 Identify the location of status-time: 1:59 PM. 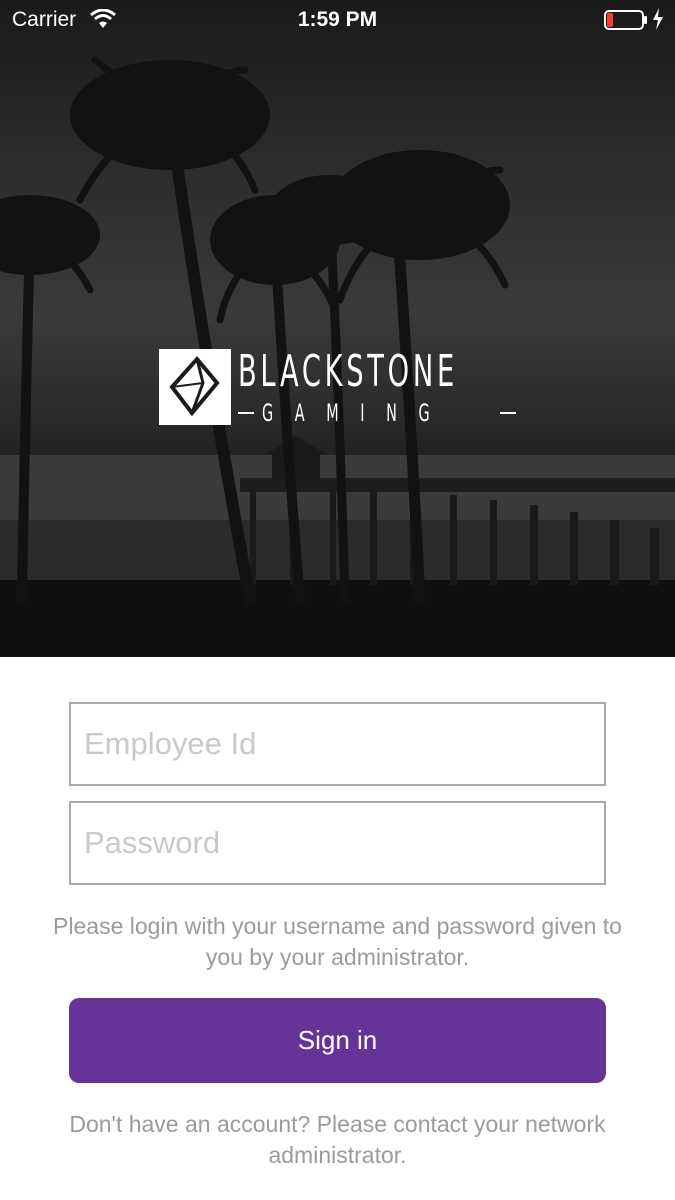
(337, 19).